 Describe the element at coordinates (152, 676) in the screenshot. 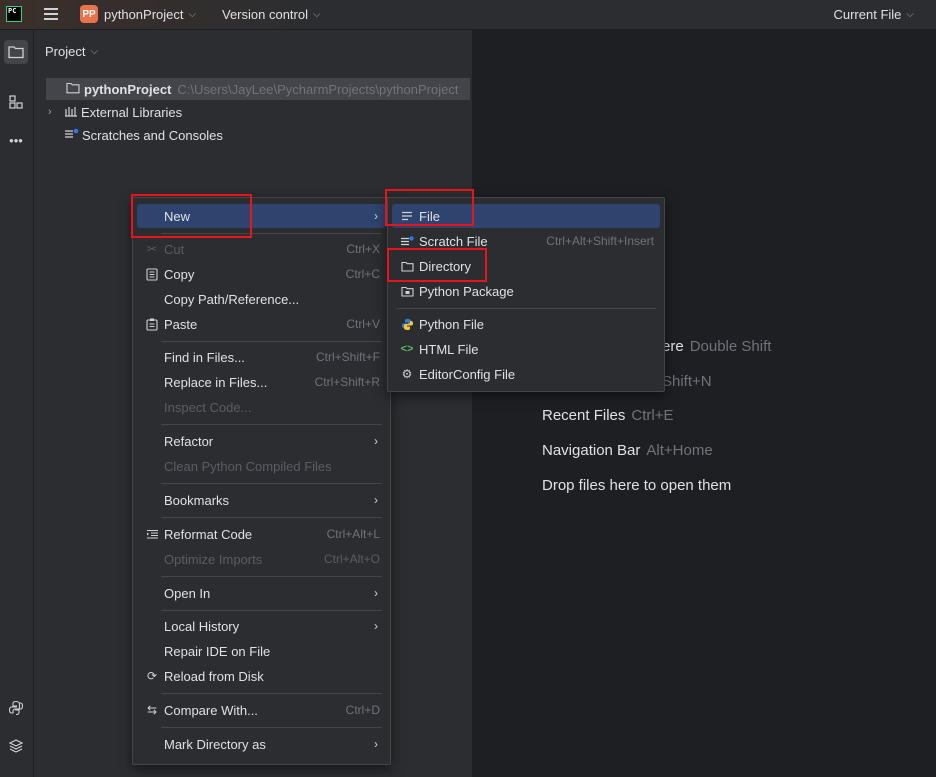

I see `reload-icon: ⟳` at that location.